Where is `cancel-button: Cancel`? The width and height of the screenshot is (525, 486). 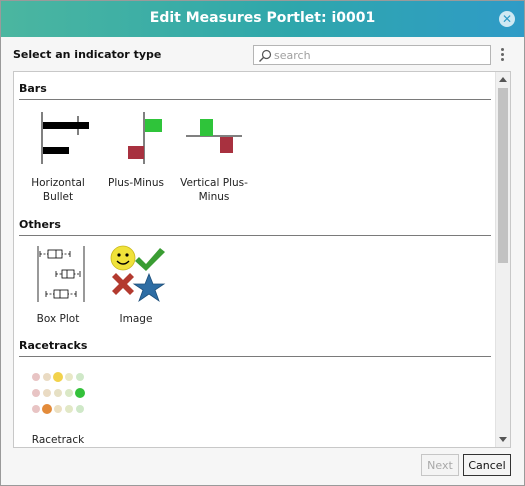
cancel-button: Cancel is located at coordinates (487, 465).